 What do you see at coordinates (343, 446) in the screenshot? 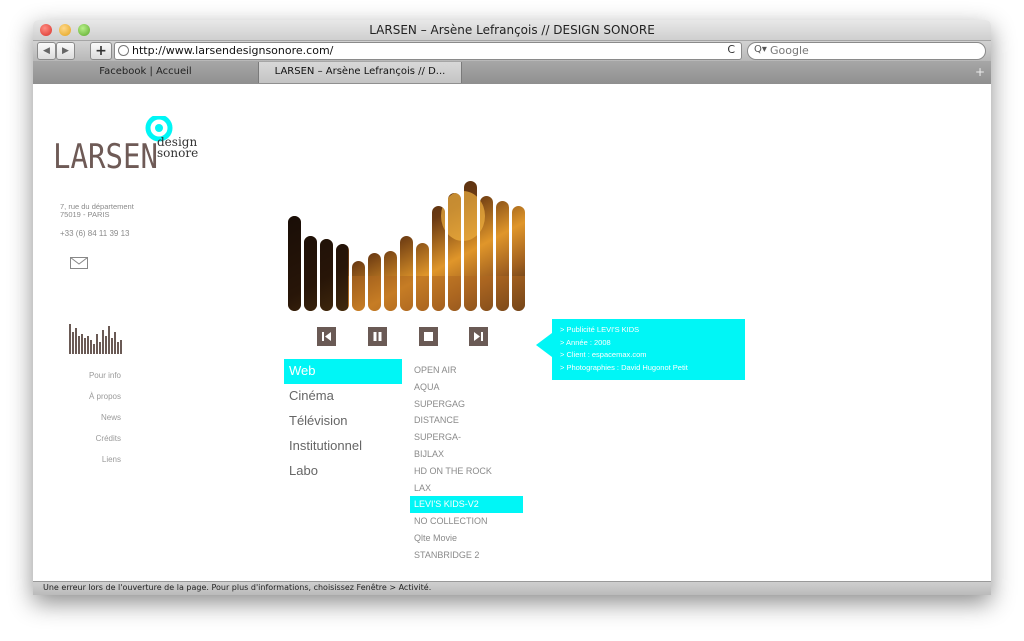
I see `category-institutionnel: Institutionnel` at bounding box center [343, 446].